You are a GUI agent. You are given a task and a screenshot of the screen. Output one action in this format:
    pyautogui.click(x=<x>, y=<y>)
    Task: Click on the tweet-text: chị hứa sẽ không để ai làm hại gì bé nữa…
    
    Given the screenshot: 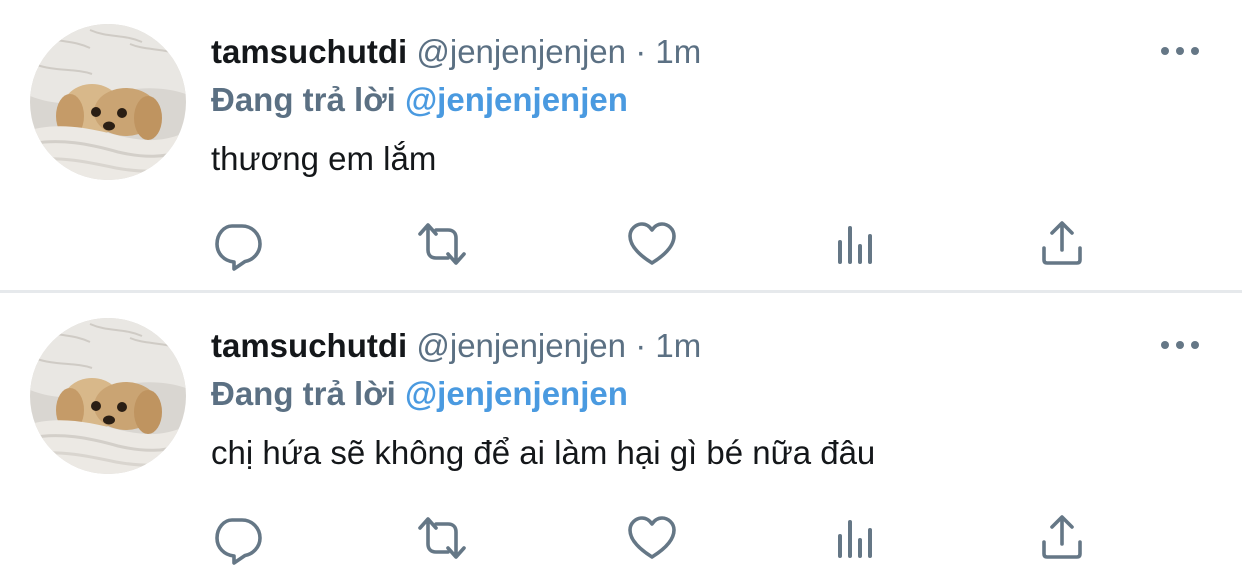 What is the action you would take?
    pyautogui.click(x=543, y=452)
    